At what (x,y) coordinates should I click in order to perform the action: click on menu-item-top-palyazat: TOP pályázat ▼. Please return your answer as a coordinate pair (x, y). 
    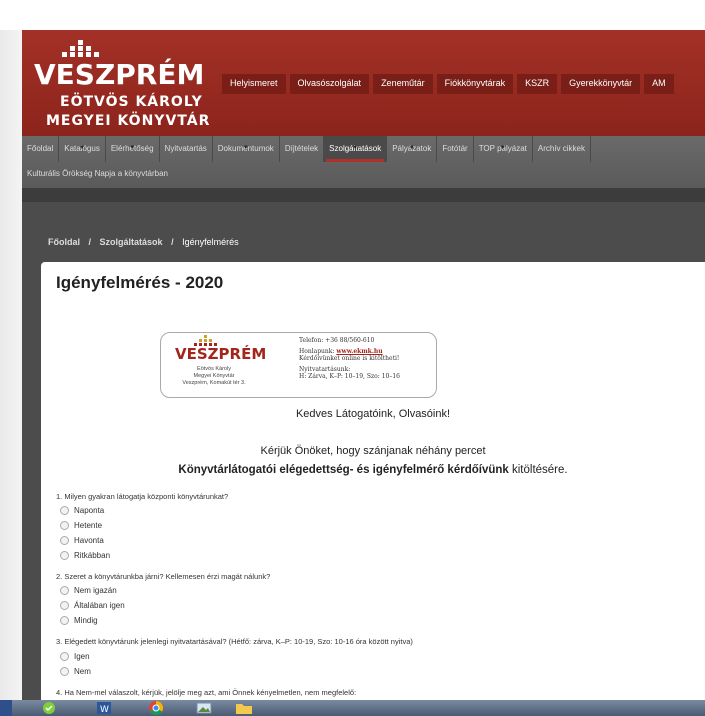
    Looking at the image, I should click on (503, 149).